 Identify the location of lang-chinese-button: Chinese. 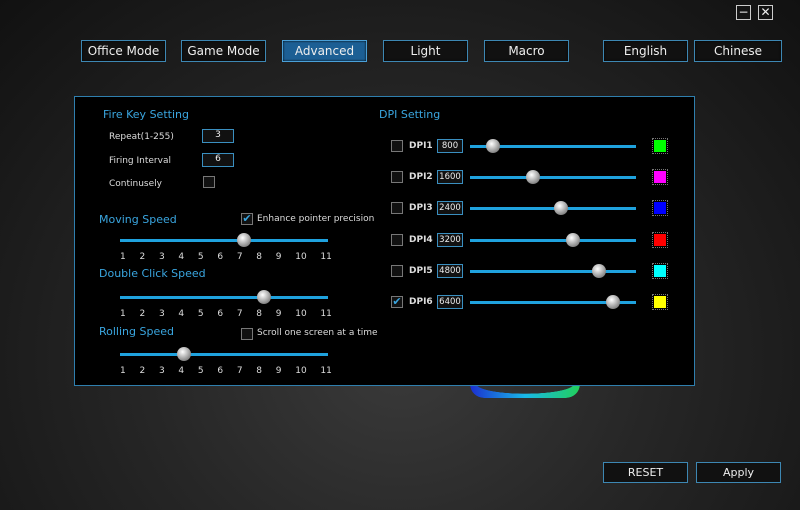
(738, 51).